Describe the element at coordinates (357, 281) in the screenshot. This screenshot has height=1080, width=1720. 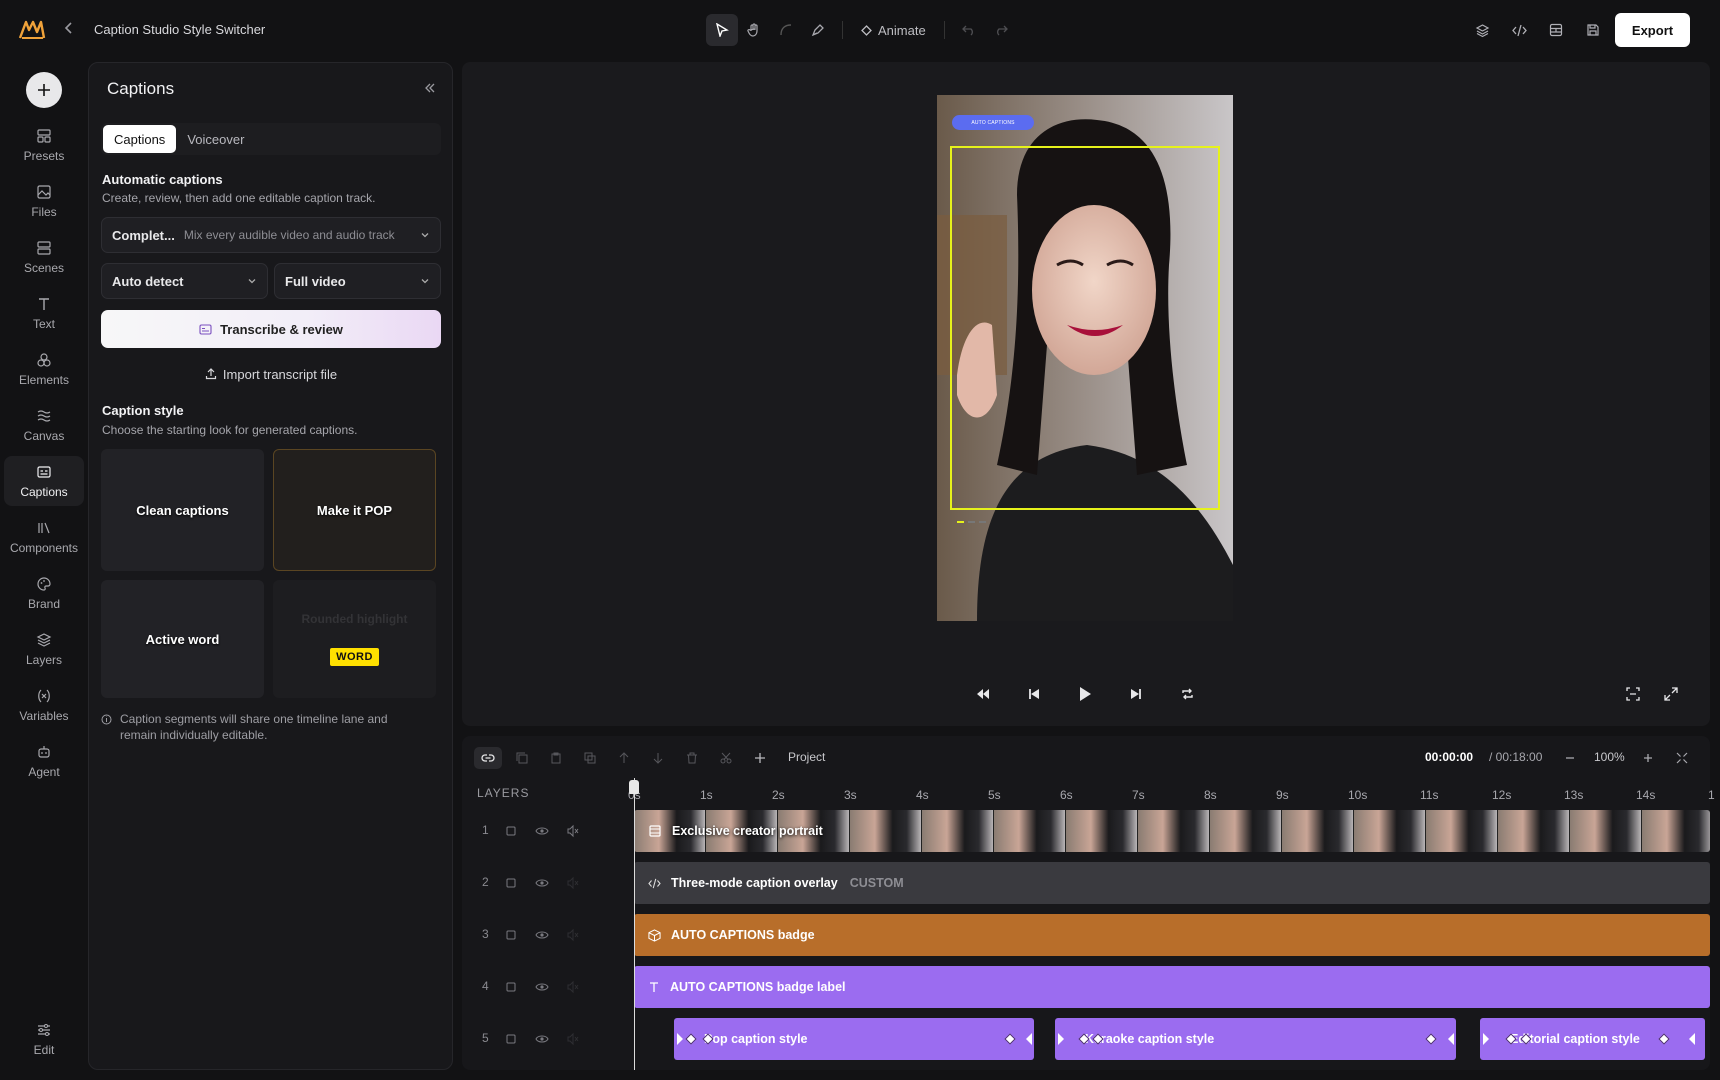
I see `range-select: Full video` at that location.